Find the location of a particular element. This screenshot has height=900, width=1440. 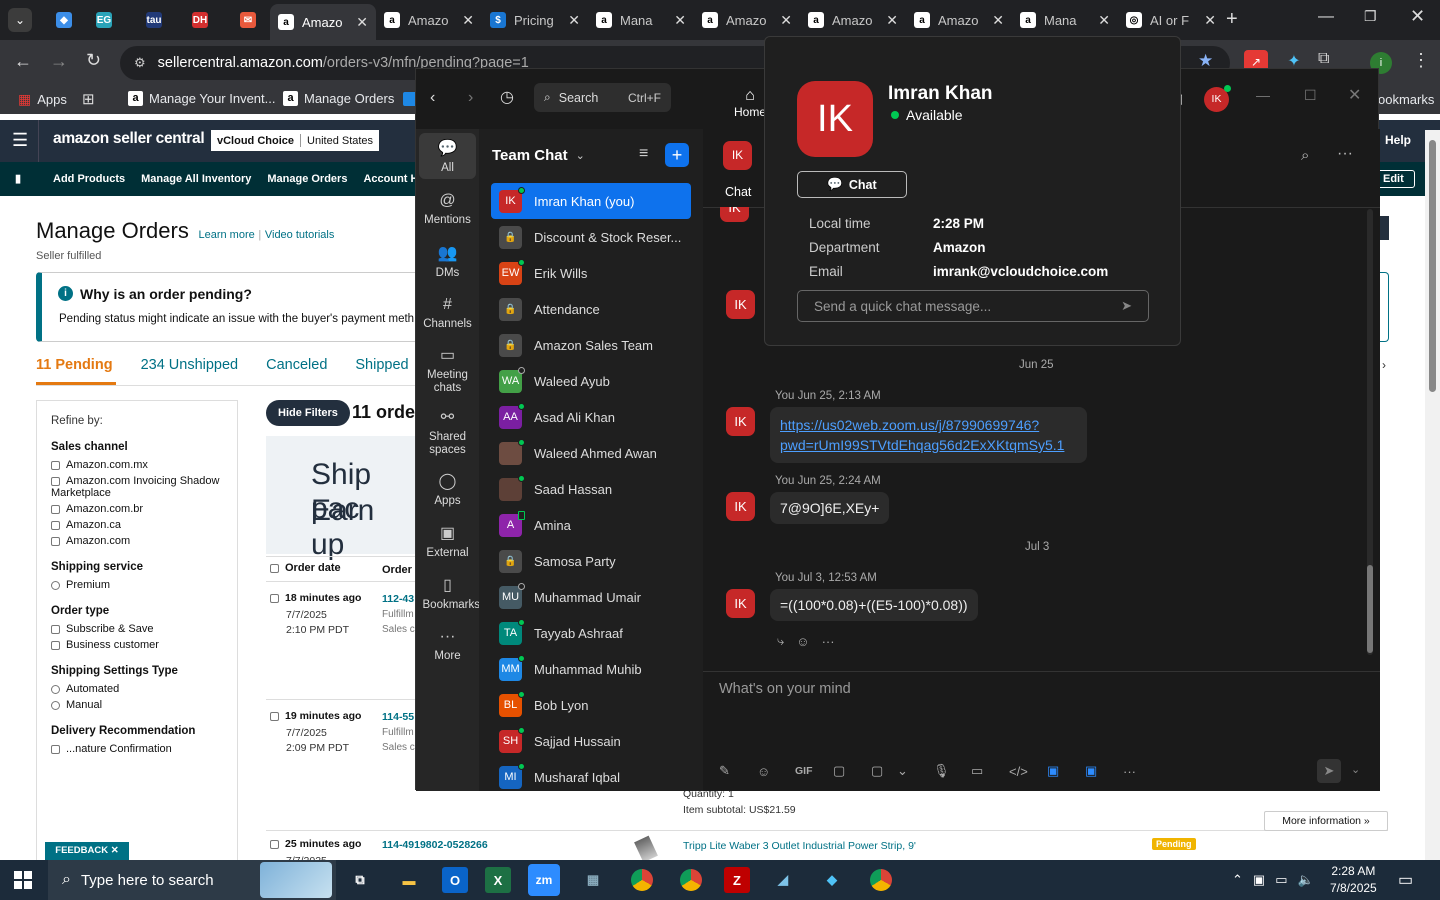

chat-more-icon: ··· is located at coordinates (1345, 154).